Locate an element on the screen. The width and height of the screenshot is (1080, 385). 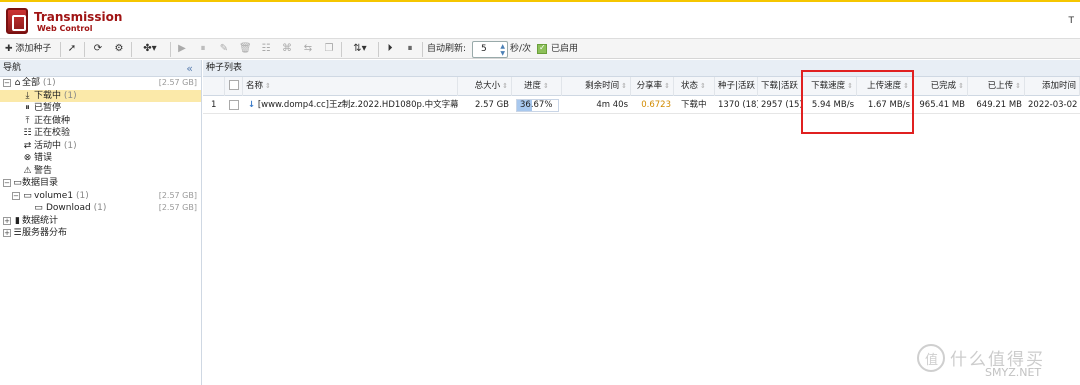
reload-icon: ⟳ is located at coordinates (98, 49).